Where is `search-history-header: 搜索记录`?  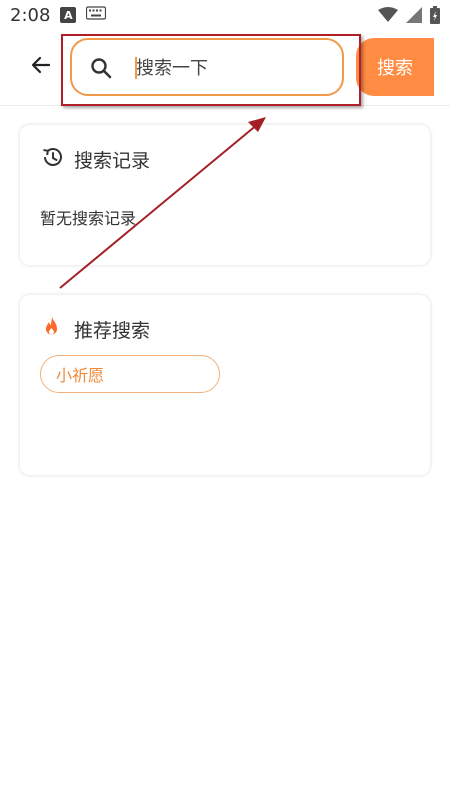
search-history-header: 搜索记录 is located at coordinates (95, 159).